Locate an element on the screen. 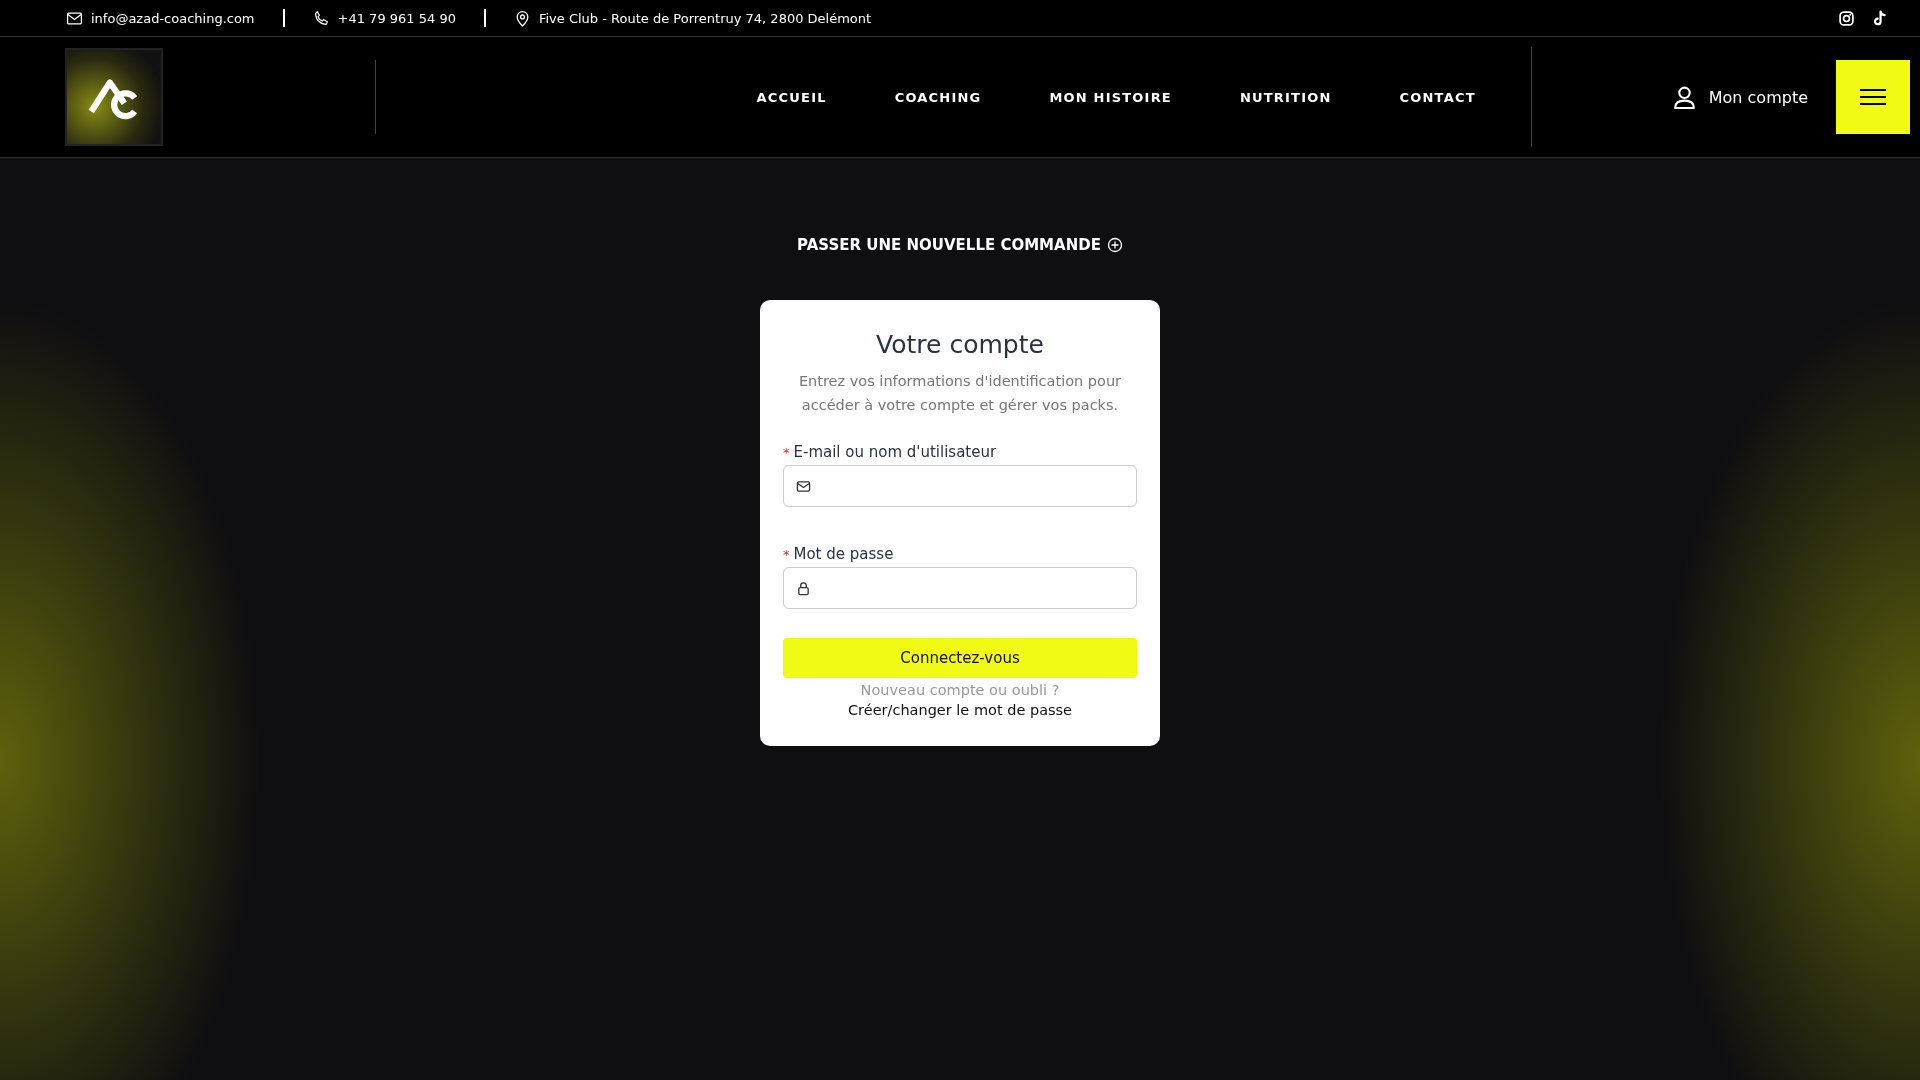 The image size is (1920, 1080). nav-link: COACHING is located at coordinates (938, 97).